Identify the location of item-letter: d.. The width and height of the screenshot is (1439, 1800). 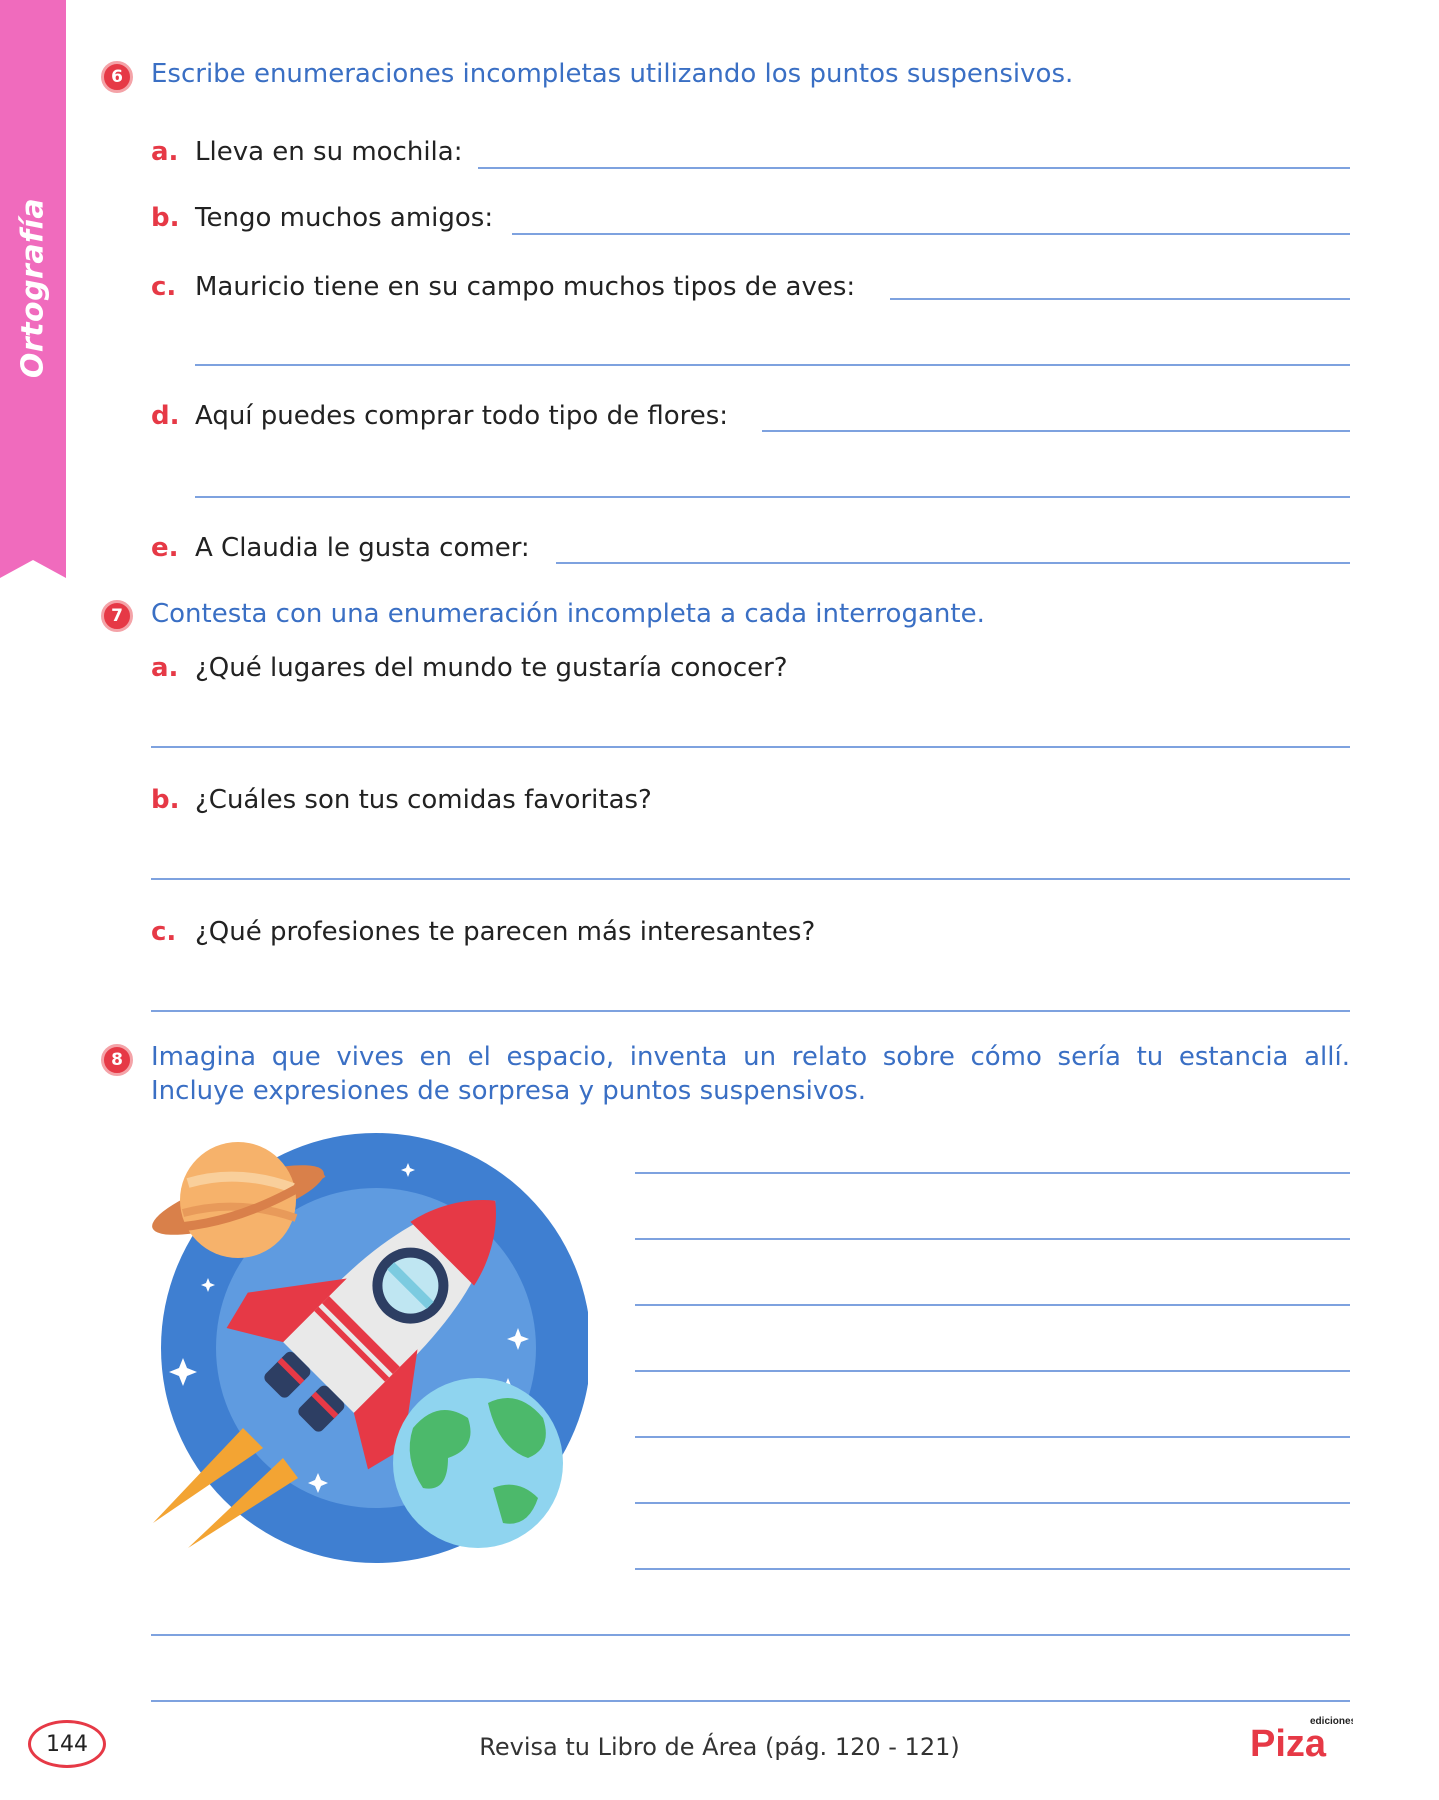
(165, 416).